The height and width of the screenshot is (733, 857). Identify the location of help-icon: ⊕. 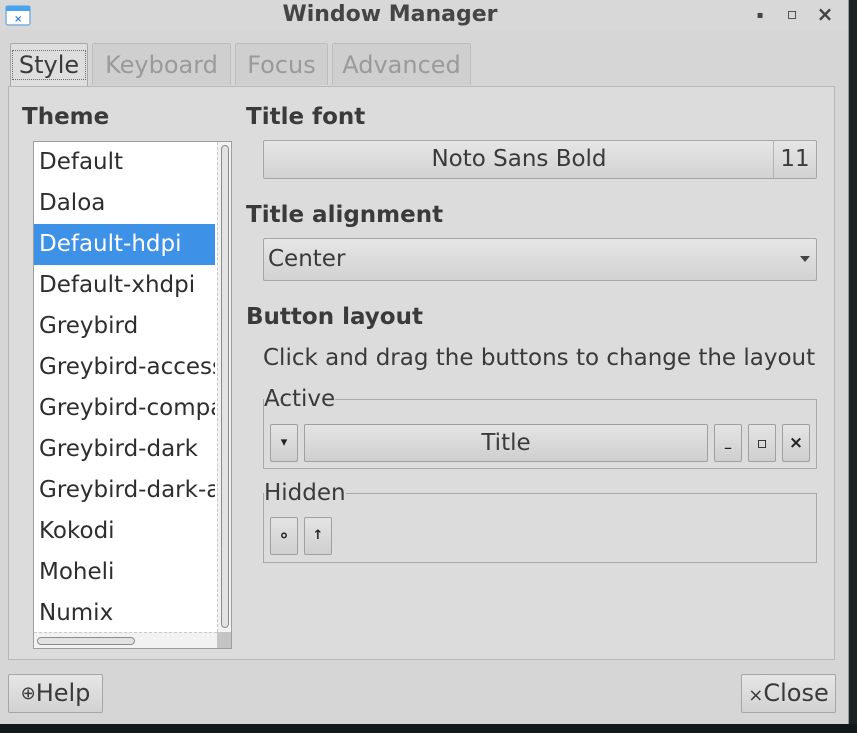
(28, 693).